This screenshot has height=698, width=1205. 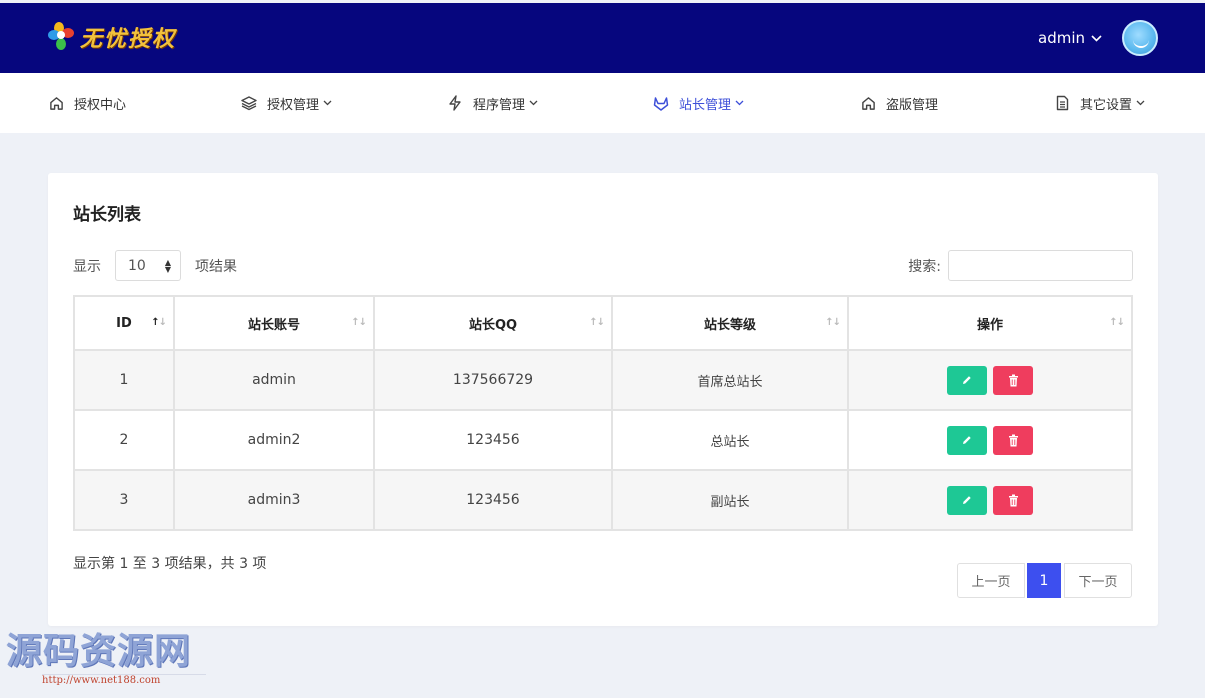 I want to click on watermark: 源码资源网 http://www.net188.com, so click(x=106, y=659).